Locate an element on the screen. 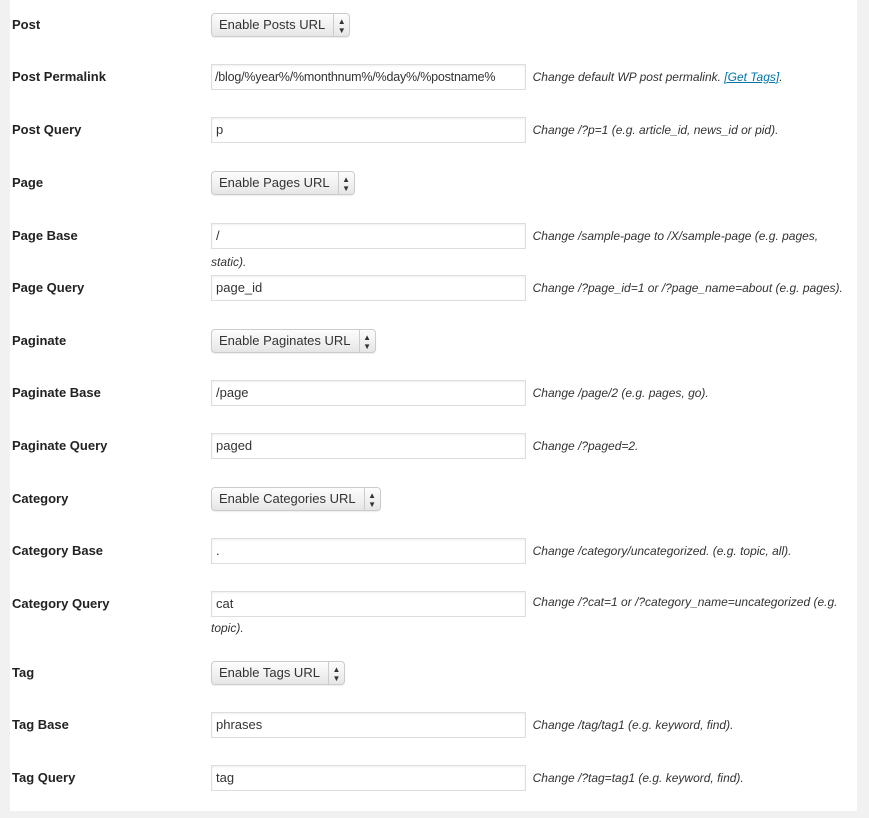 The height and width of the screenshot is (818, 869). description-text: Change /?tag=tag1 (e.g. keyword, find). is located at coordinates (638, 778).